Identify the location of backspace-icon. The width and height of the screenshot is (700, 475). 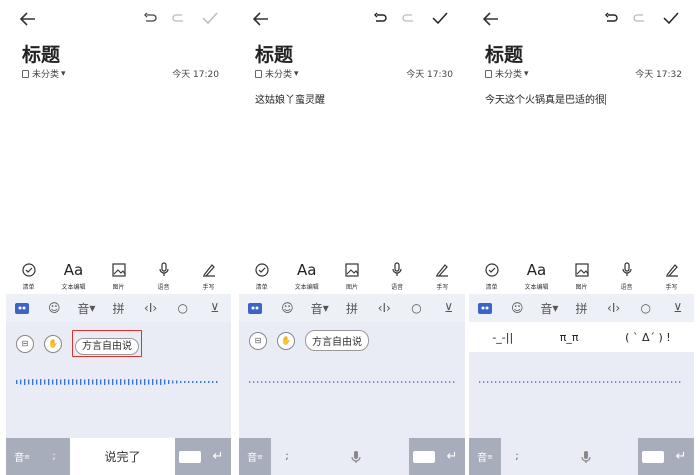
(424, 456).